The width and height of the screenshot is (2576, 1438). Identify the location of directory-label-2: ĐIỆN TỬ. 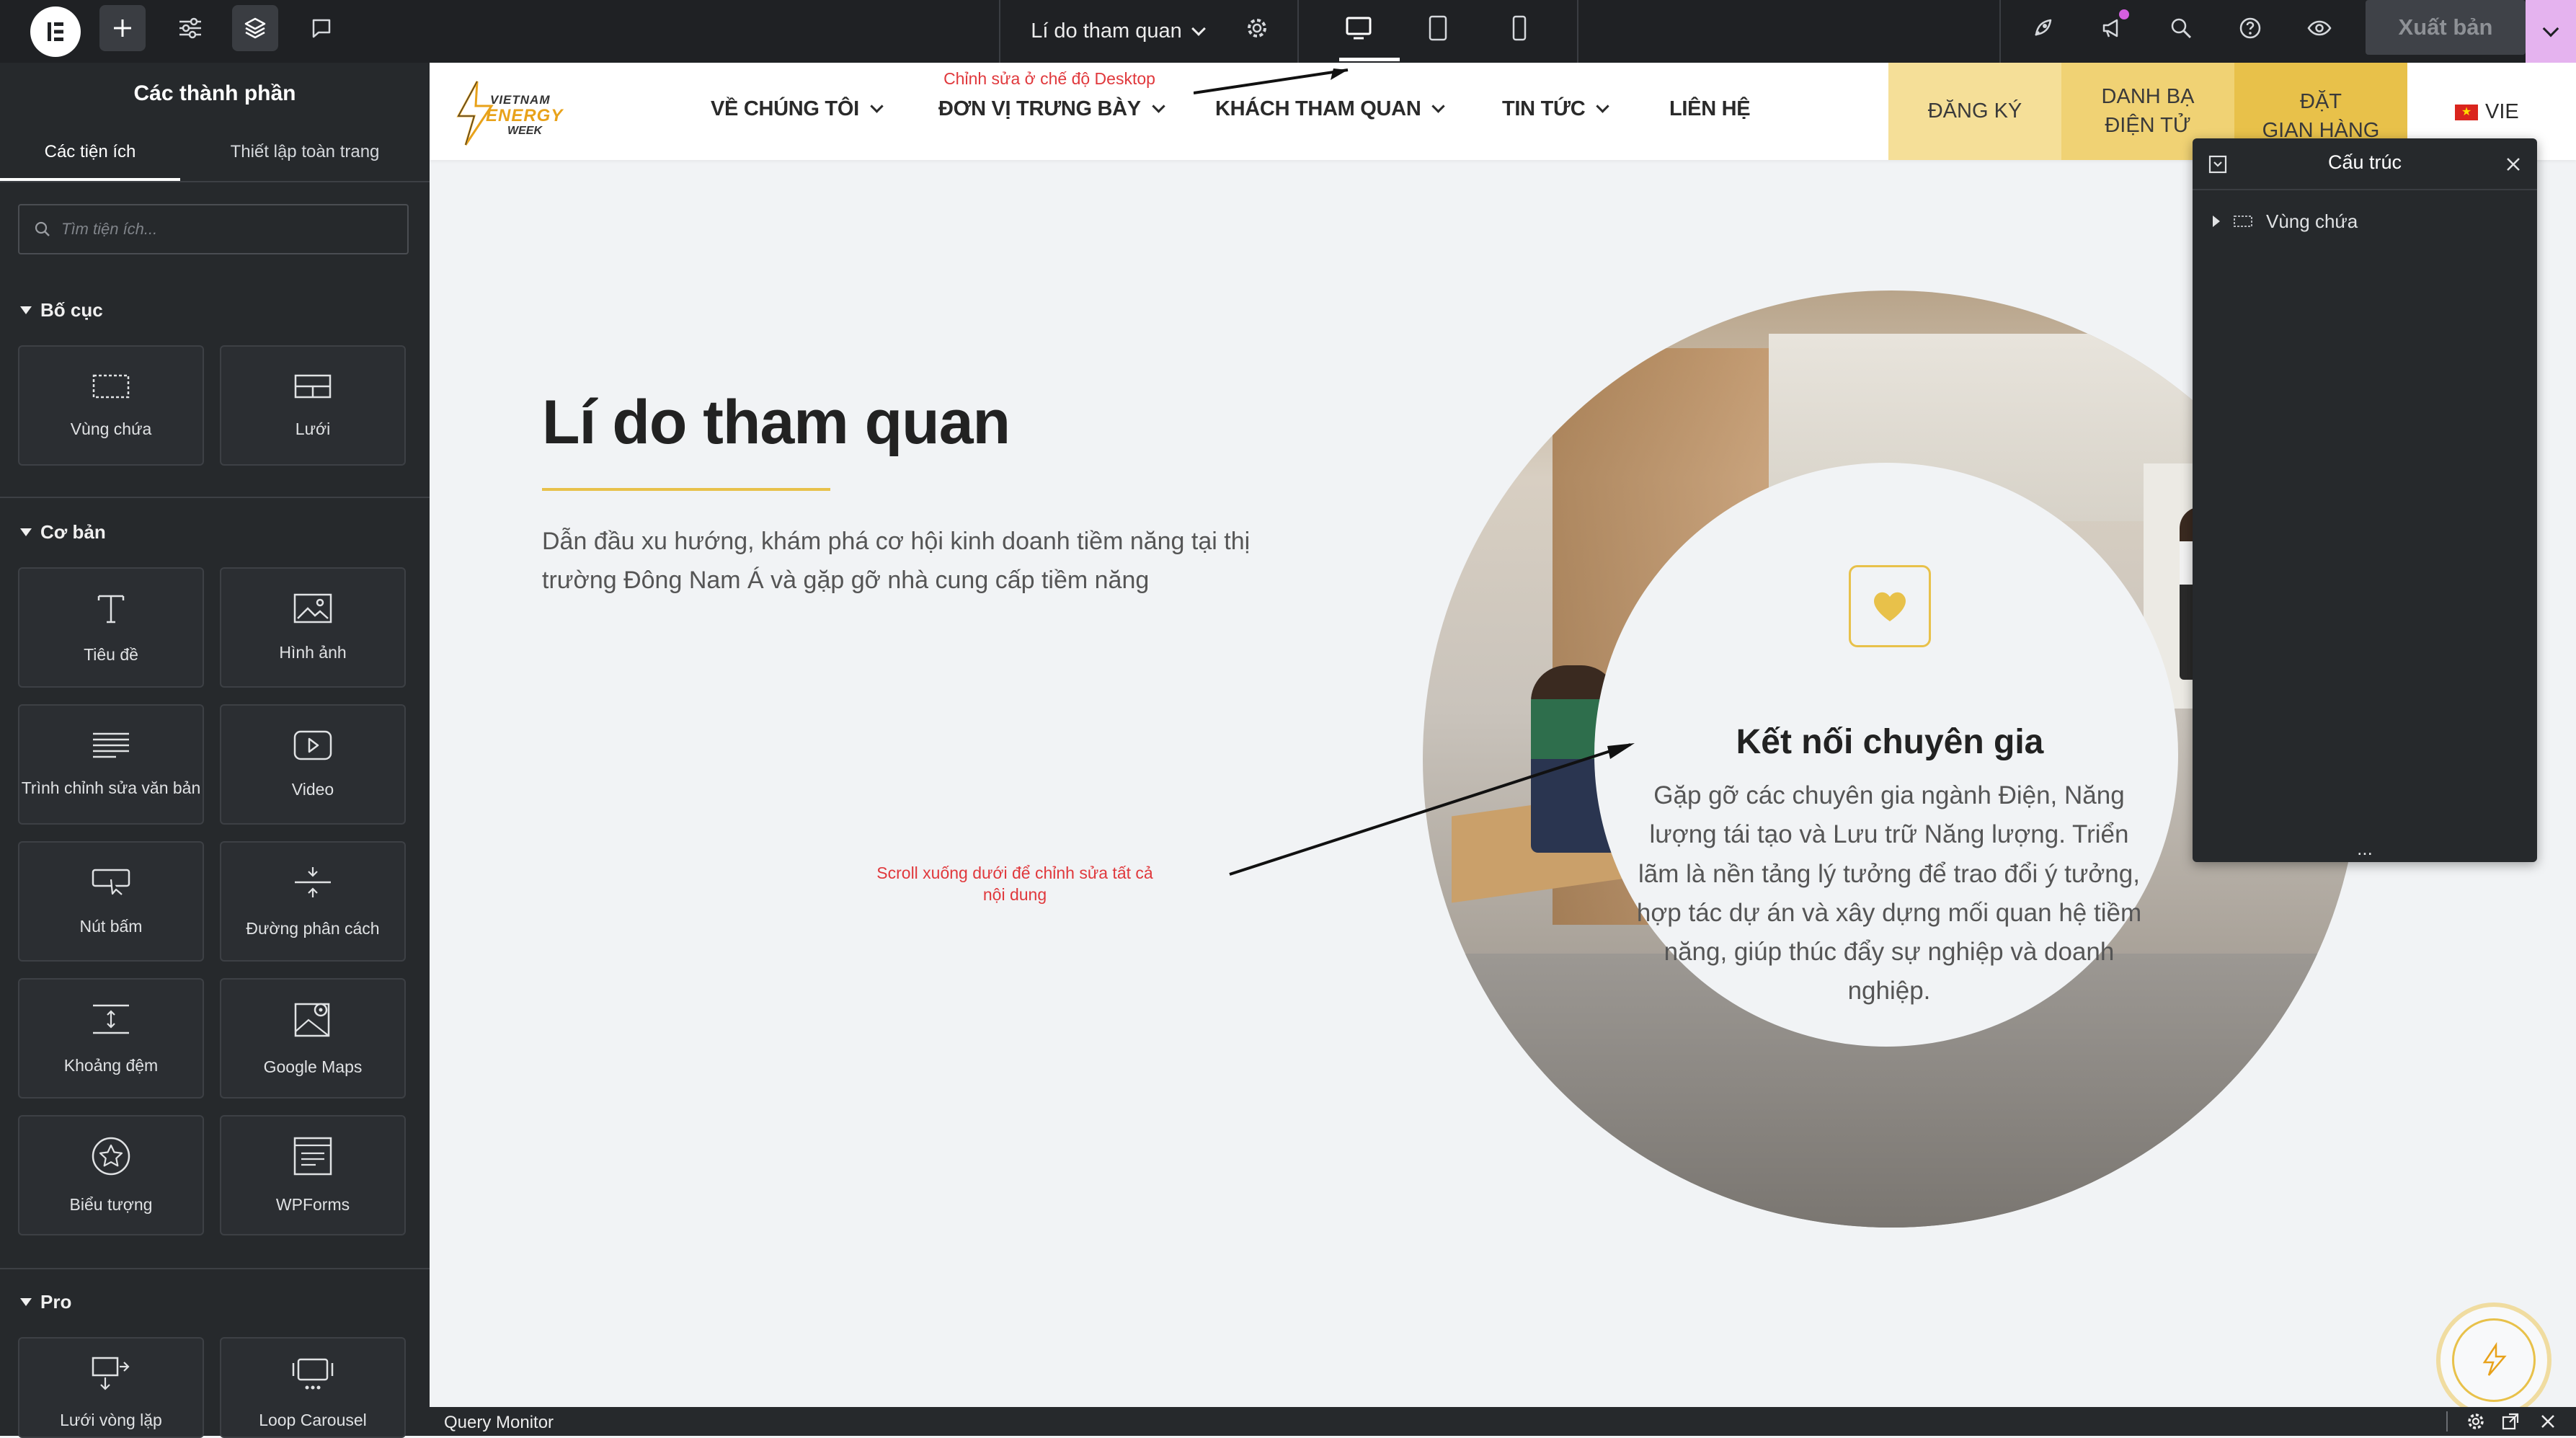
(2148, 125).